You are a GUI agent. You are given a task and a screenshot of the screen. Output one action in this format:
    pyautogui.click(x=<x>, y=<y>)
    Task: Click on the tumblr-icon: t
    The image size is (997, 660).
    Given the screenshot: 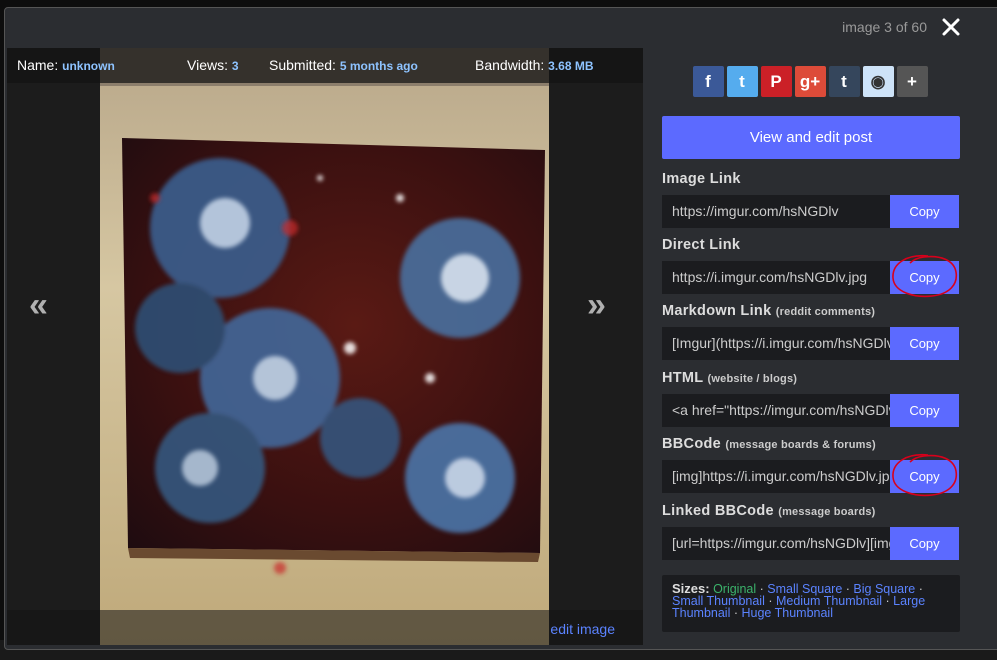 What is the action you would take?
    pyautogui.click(x=844, y=81)
    